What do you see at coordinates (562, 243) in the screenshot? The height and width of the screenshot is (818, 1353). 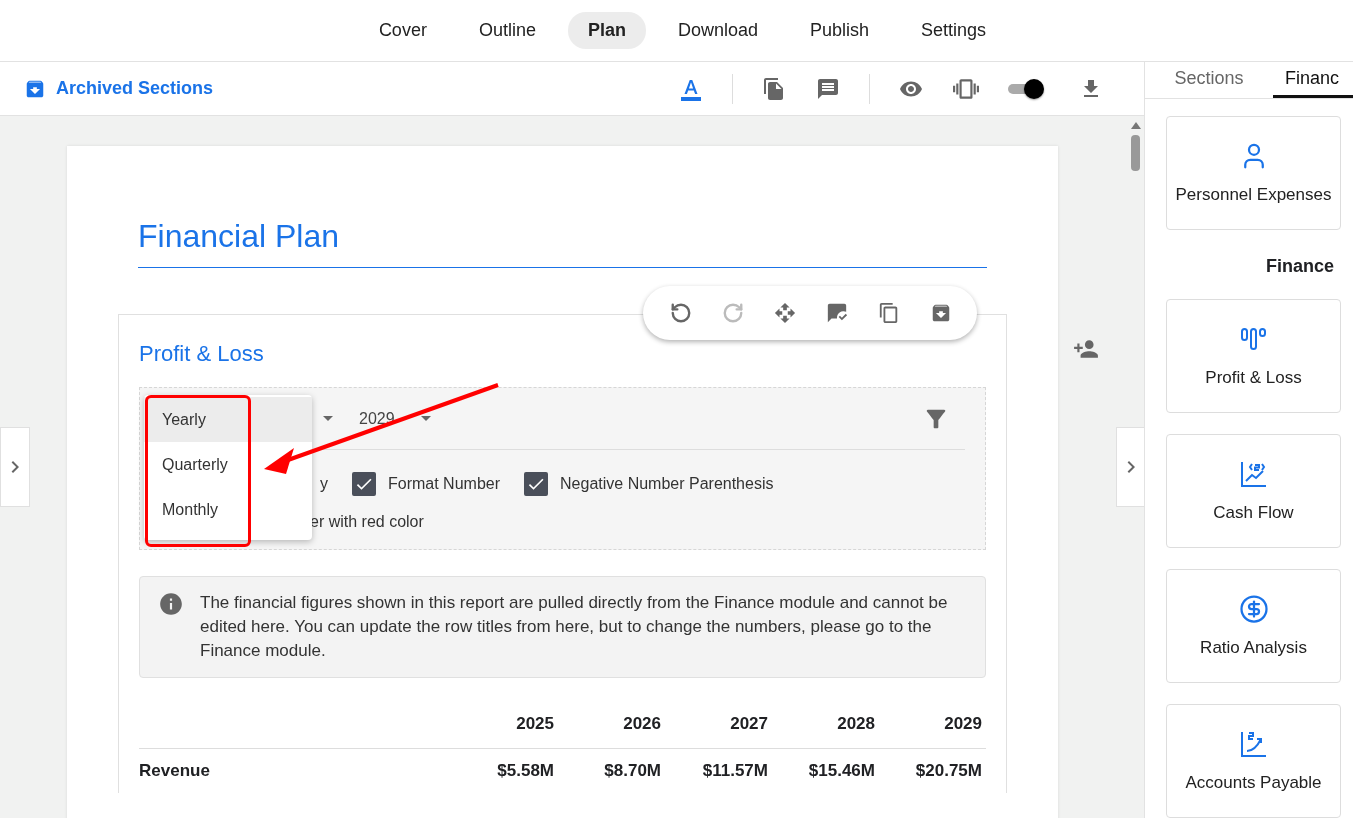 I see `document-title: Financial Plan` at bounding box center [562, 243].